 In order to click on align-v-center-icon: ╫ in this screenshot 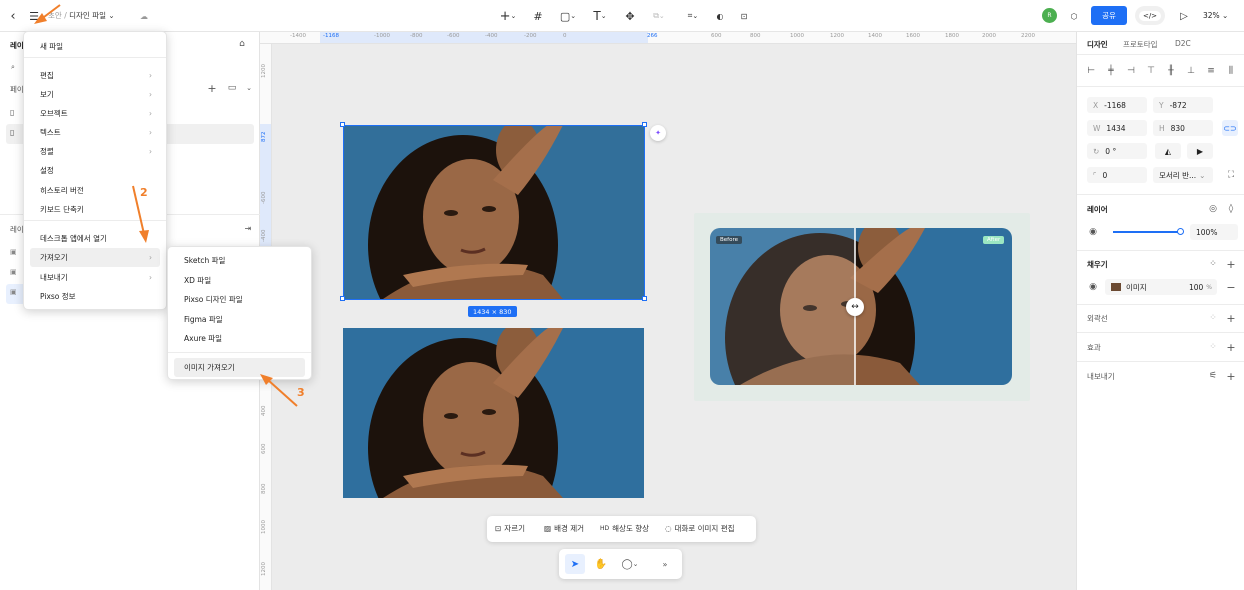, I will do `click(1171, 71)`.